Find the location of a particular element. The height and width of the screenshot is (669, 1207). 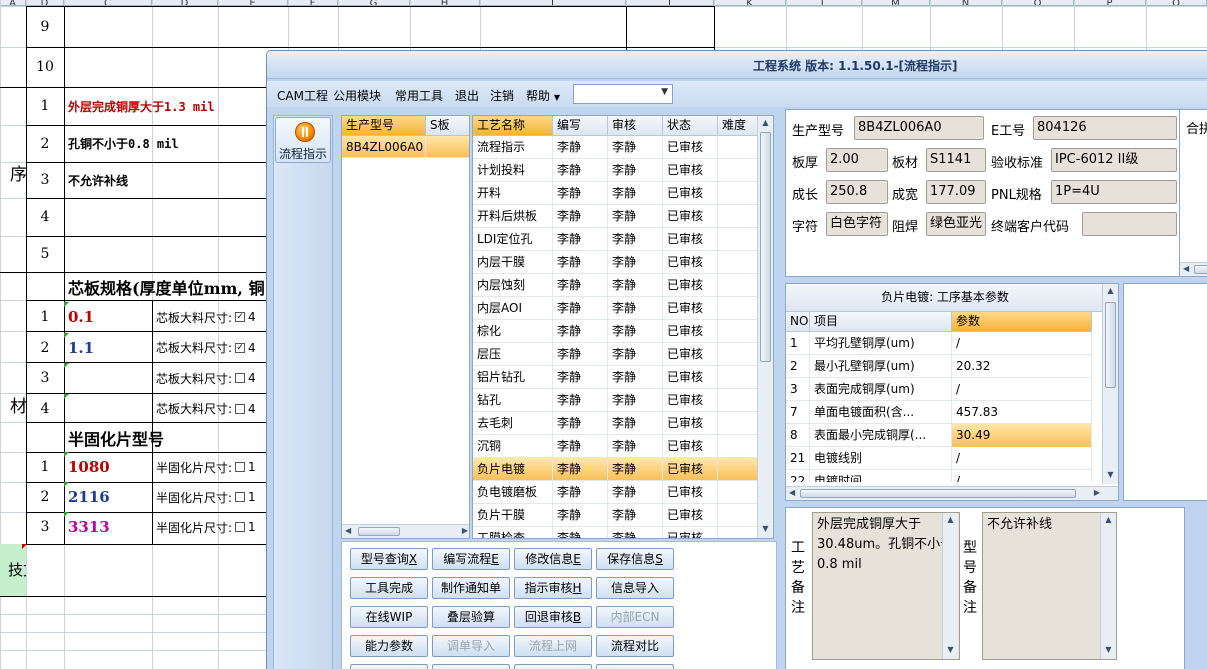

table-row: 21 电镀线别 / is located at coordinates (939, 458).